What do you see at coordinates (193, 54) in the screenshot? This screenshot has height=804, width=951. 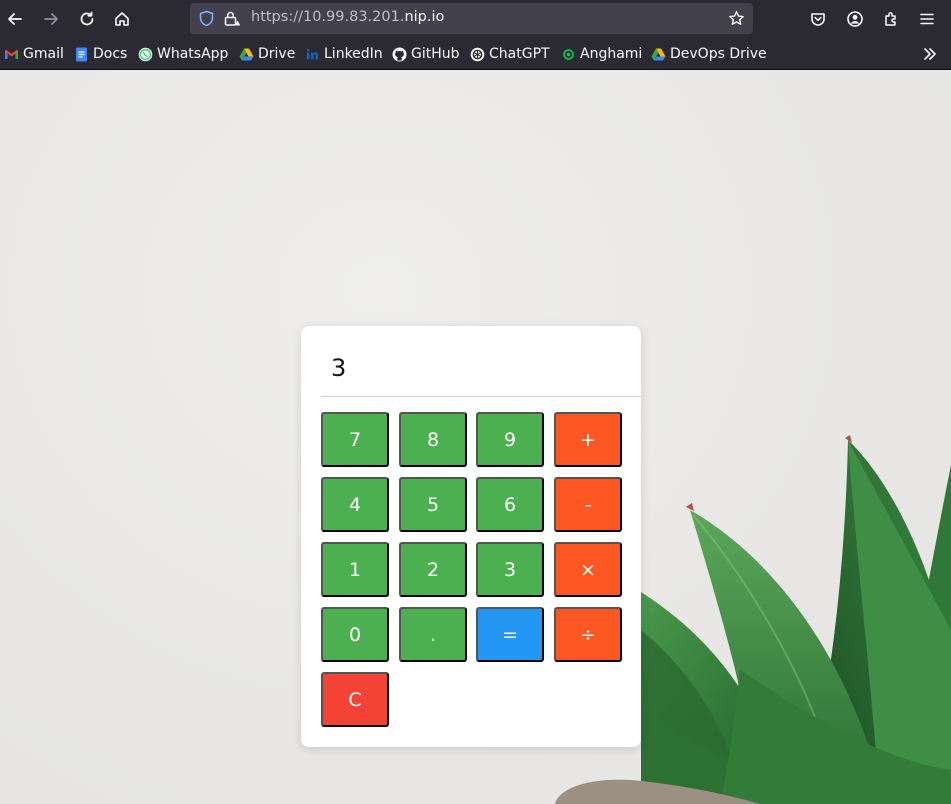 I see `bookmark-label: WhatsApp` at bounding box center [193, 54].